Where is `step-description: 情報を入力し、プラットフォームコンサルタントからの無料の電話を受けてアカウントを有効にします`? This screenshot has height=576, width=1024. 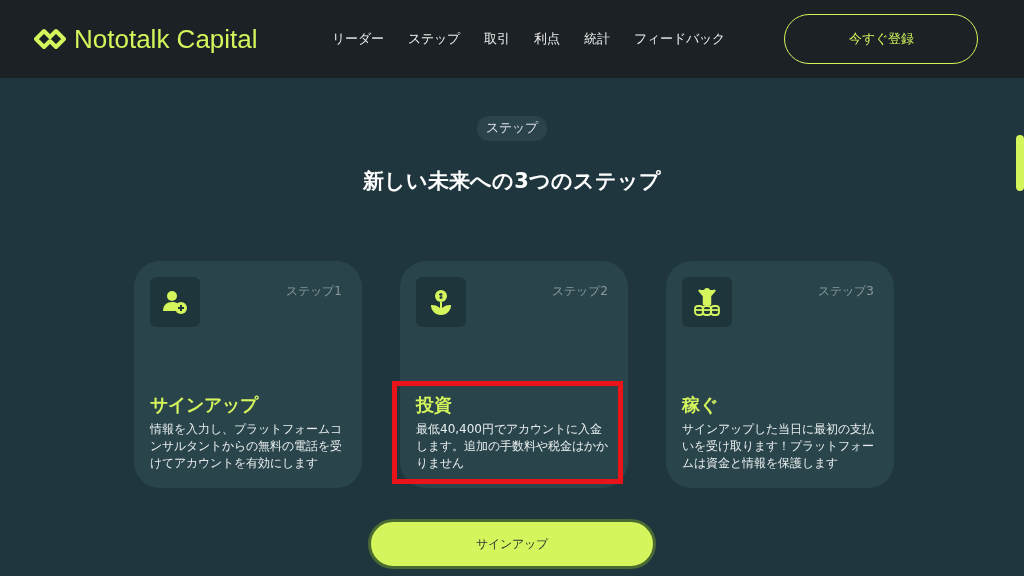
step-description: 情報を入力し、プラットフォームコンサルタントからの無料の電話を受けてアカウントを有効にします is located at coordinates (246, 446).